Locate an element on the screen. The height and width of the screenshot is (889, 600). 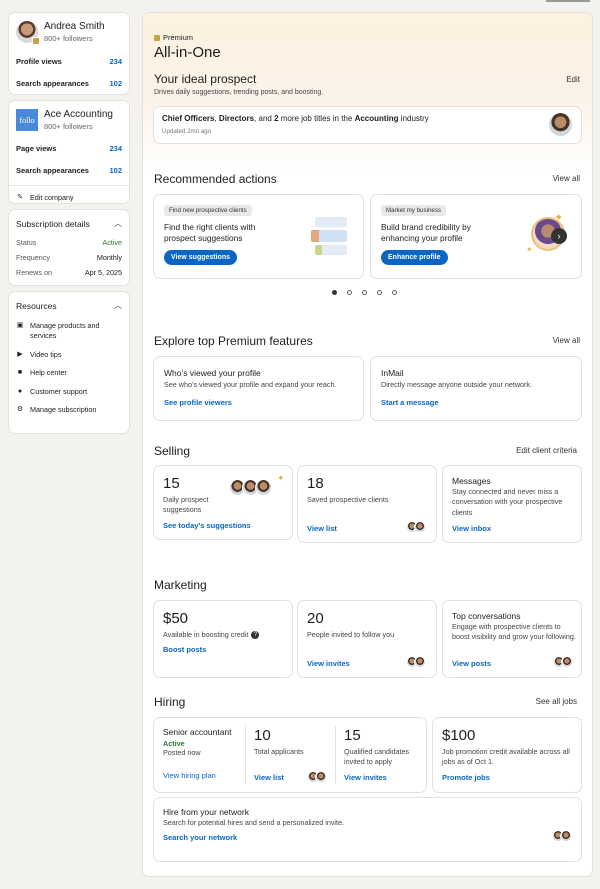
premium-icon is located at coordinates (157, 37).